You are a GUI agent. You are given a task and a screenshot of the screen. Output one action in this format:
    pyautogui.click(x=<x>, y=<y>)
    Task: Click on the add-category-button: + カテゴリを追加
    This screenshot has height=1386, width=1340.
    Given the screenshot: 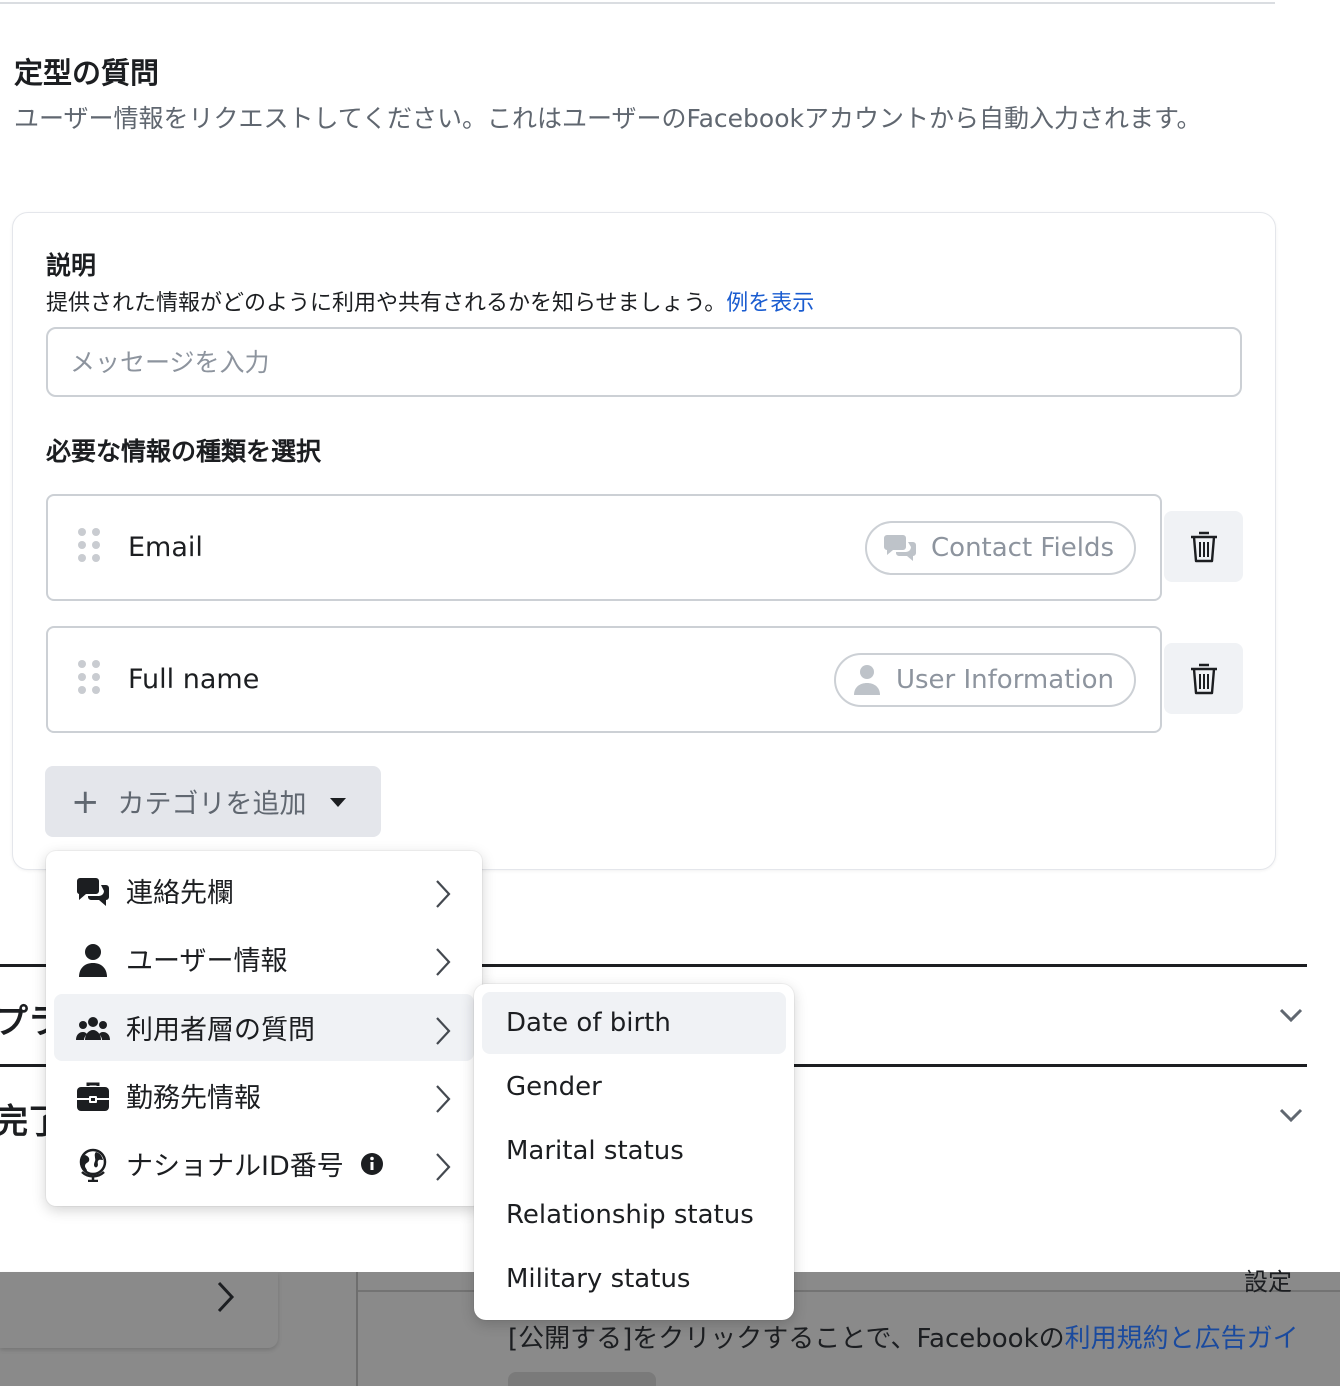 What is the action you would take?
    pyautogui.click(x=213, y=801)
    